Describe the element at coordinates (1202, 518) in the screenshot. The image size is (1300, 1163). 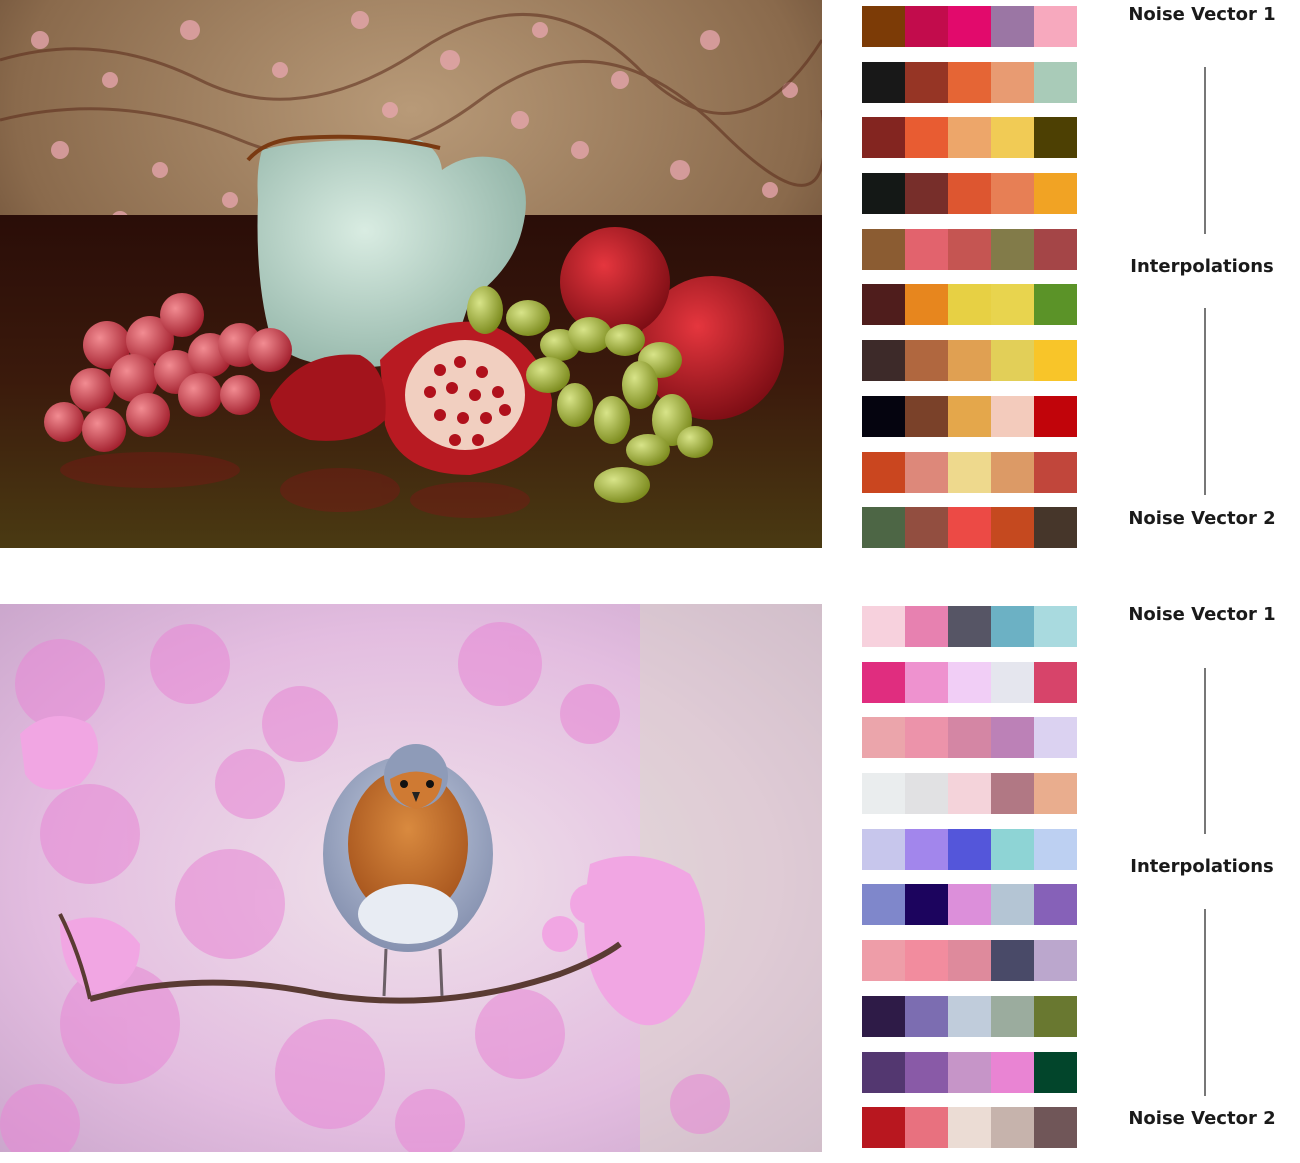
I see `label-noise-vector-2: Noise Vector 2` at that location.